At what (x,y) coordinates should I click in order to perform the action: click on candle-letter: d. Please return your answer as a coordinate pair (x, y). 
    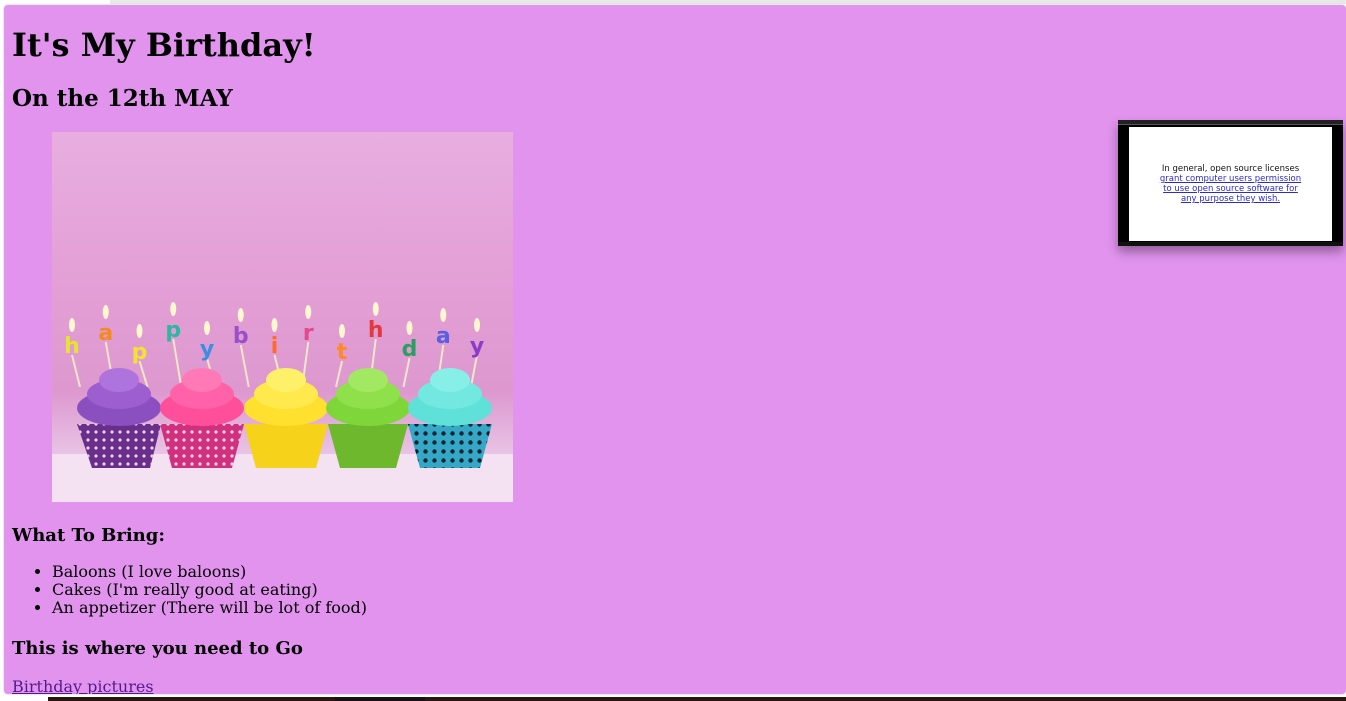
    Looking at the image, I should click on (410, 349).